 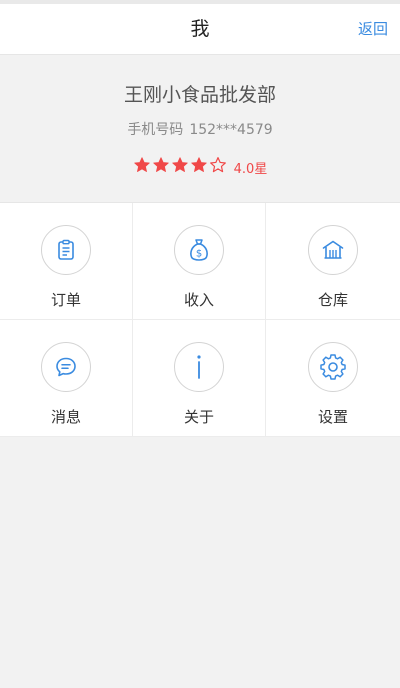 What do you see at coordinates (332, 300) in the screenshot?
I see `menu-item-label: 仓库` at bounding box center [332, 300].